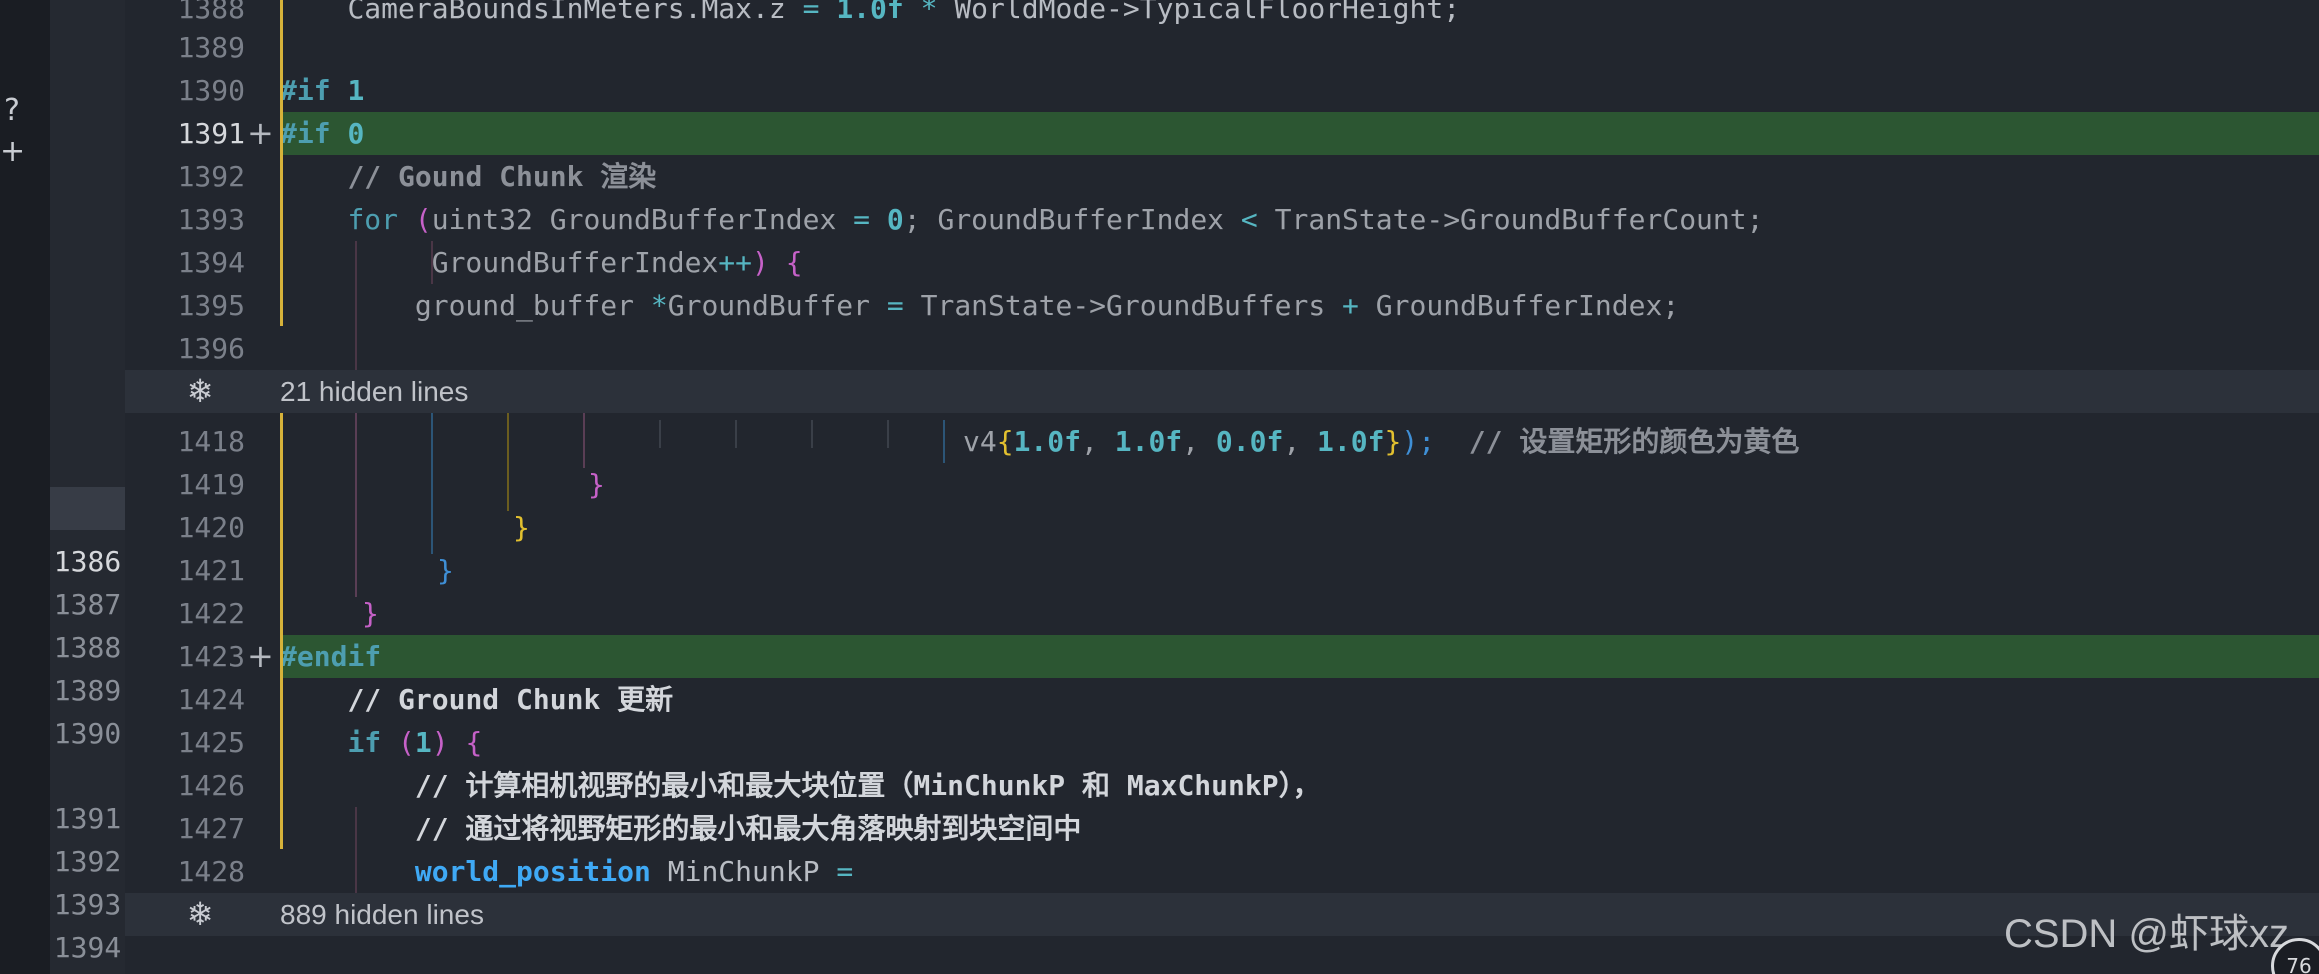 Image resolution: width=2319 pixels, height=974 pixels. I want to click on code-token: 0, so click(895, 219).